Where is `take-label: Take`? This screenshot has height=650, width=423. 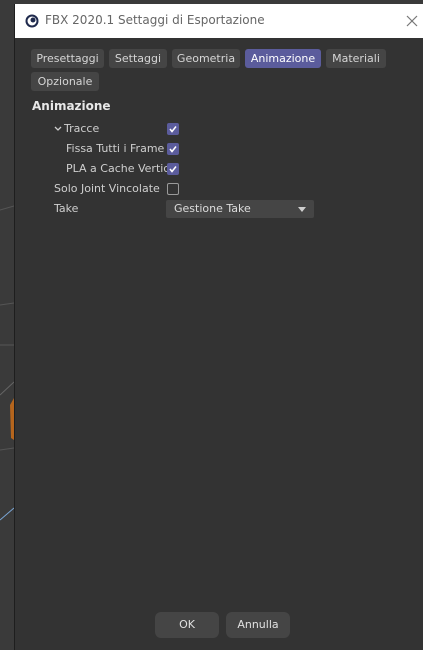 take-label: Take is located at coordinates (66, 208).